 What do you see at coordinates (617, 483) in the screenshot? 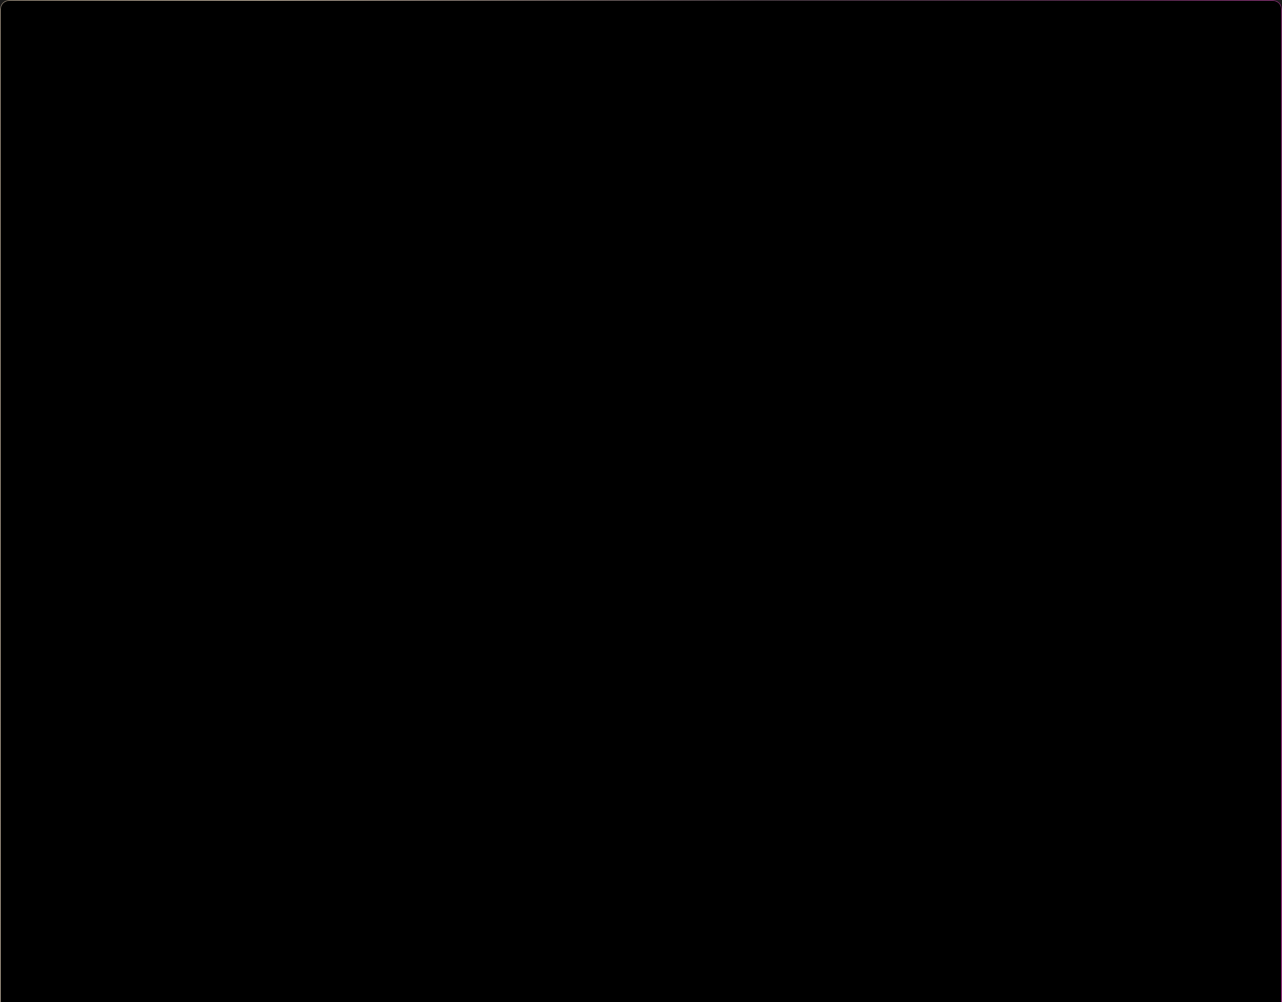
I see `color-enhancement-label: Color enhancement` at bounding box center [617, 483].